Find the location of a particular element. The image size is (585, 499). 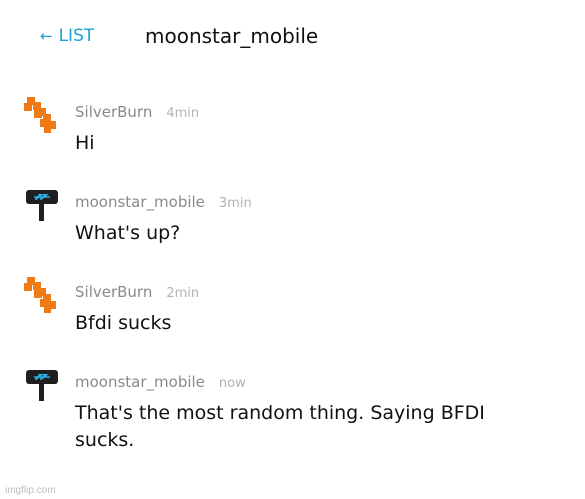

message-timestamp: now is located at coordinates (232, 383).